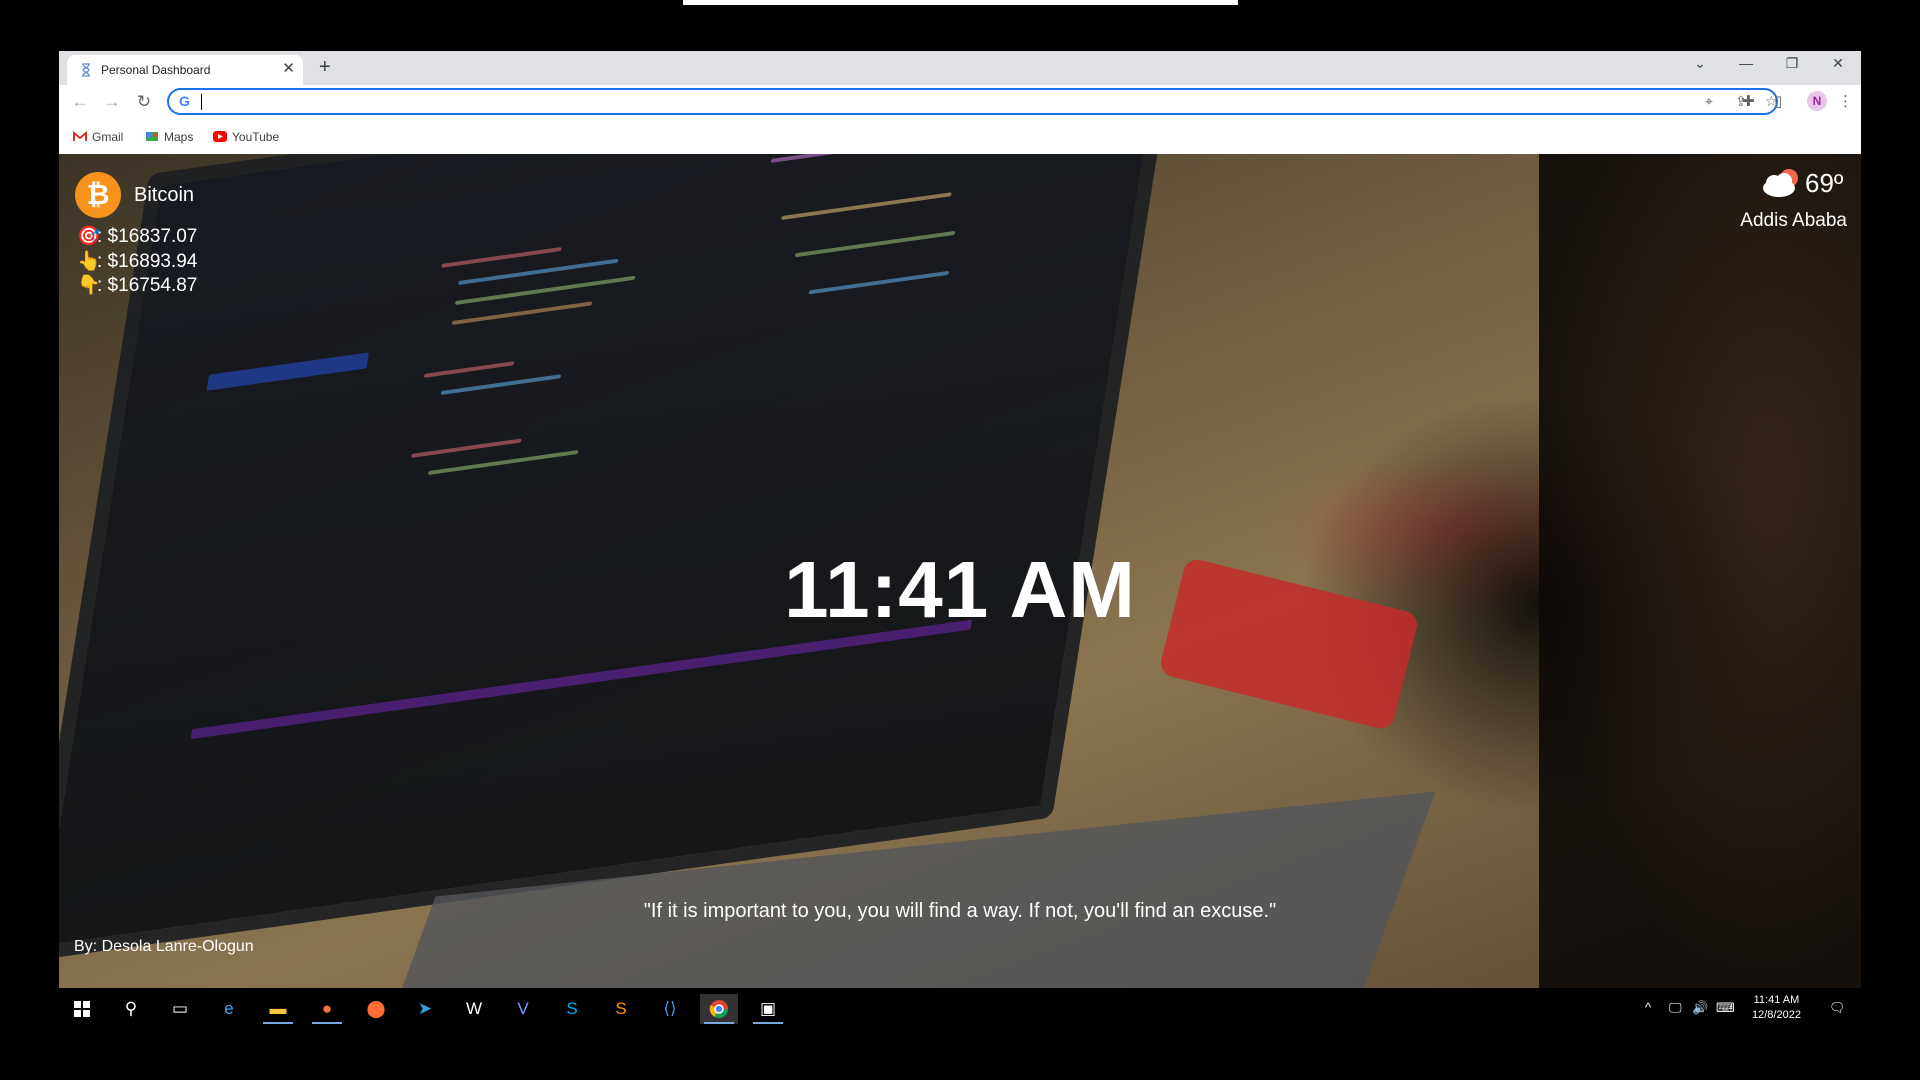  I want to click on search-icon: ⚲, so click(131, 1009).